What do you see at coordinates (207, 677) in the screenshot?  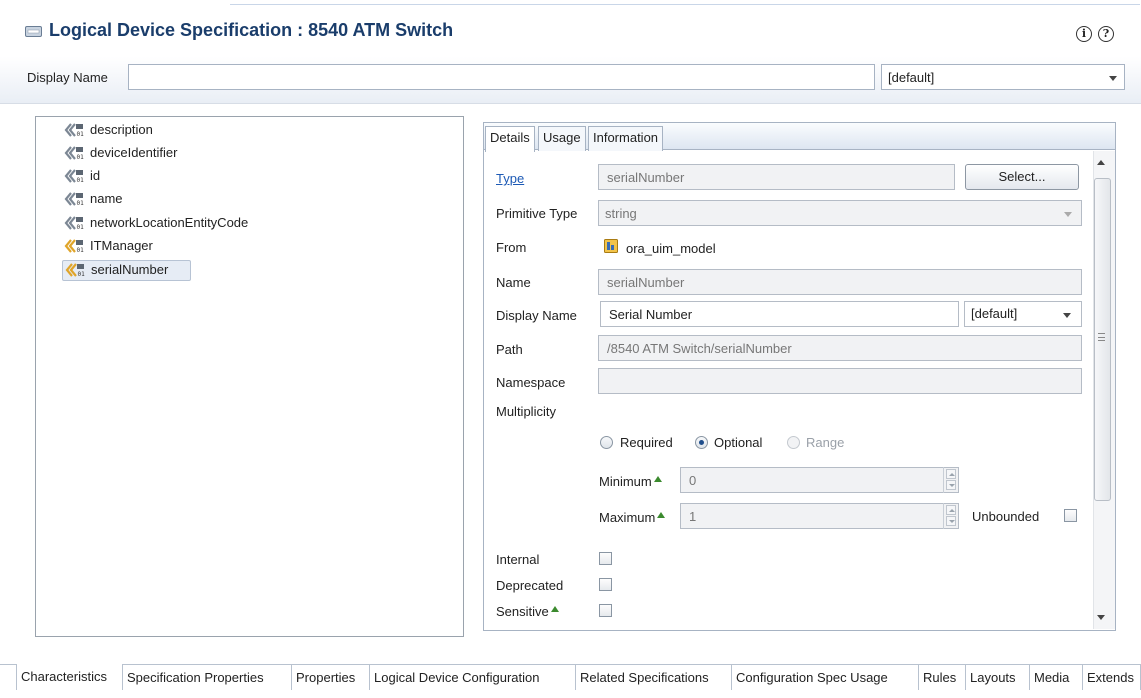 I see `bottom-tab-specification-properties: Specification Properties` at bounding box center [207, 677].